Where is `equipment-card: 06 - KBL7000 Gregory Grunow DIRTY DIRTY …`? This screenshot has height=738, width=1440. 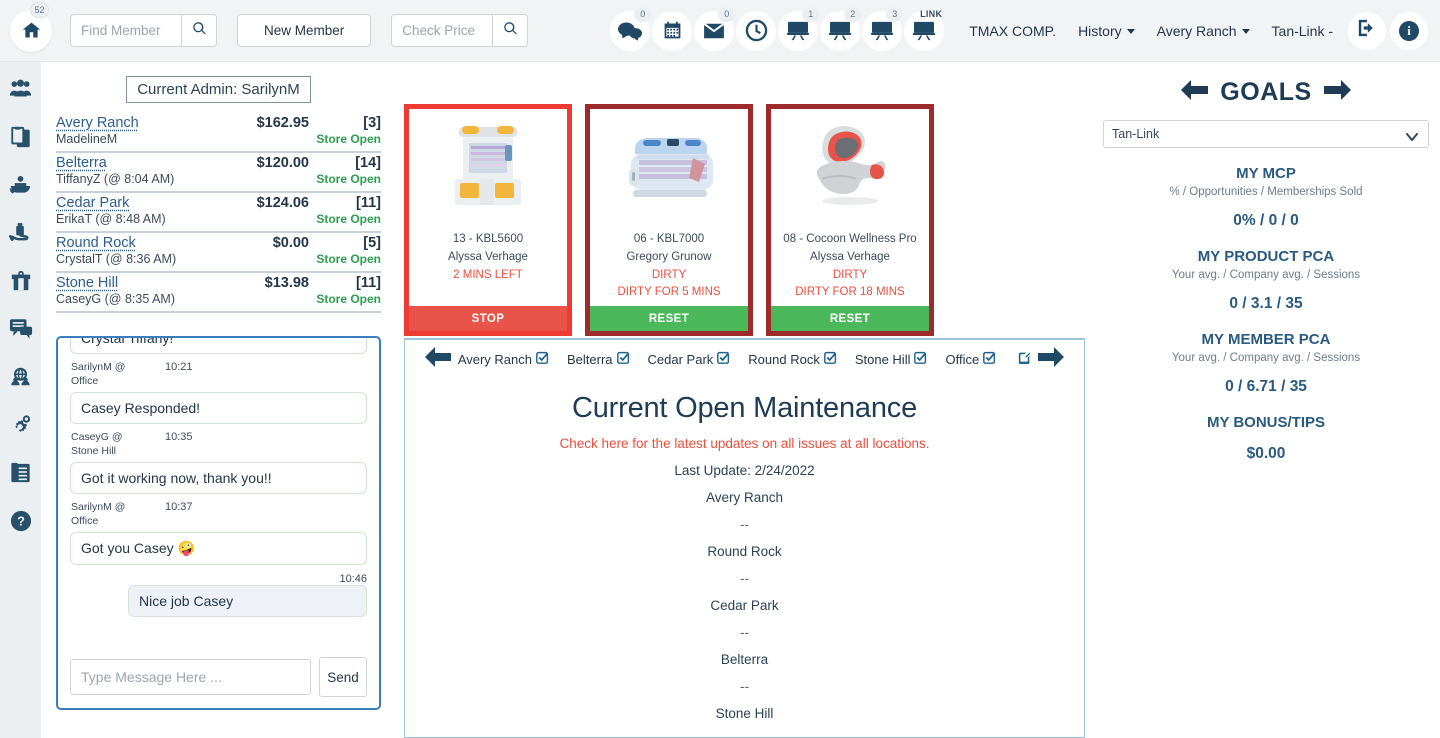 equipment-card: 06 - KBL7000 Gregory Grunow DIRTY DIRTY … is located at coordinates (669, 220).